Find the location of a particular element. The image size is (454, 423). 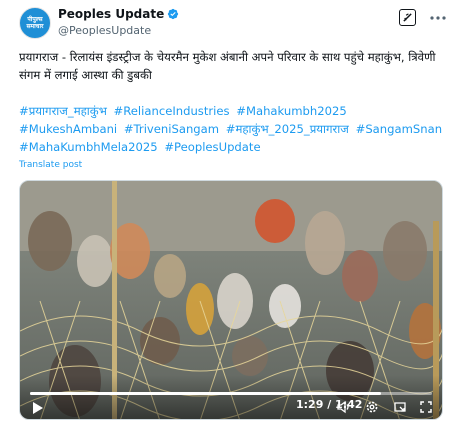

fullscreen-icon is located at coordinates (426, 407).